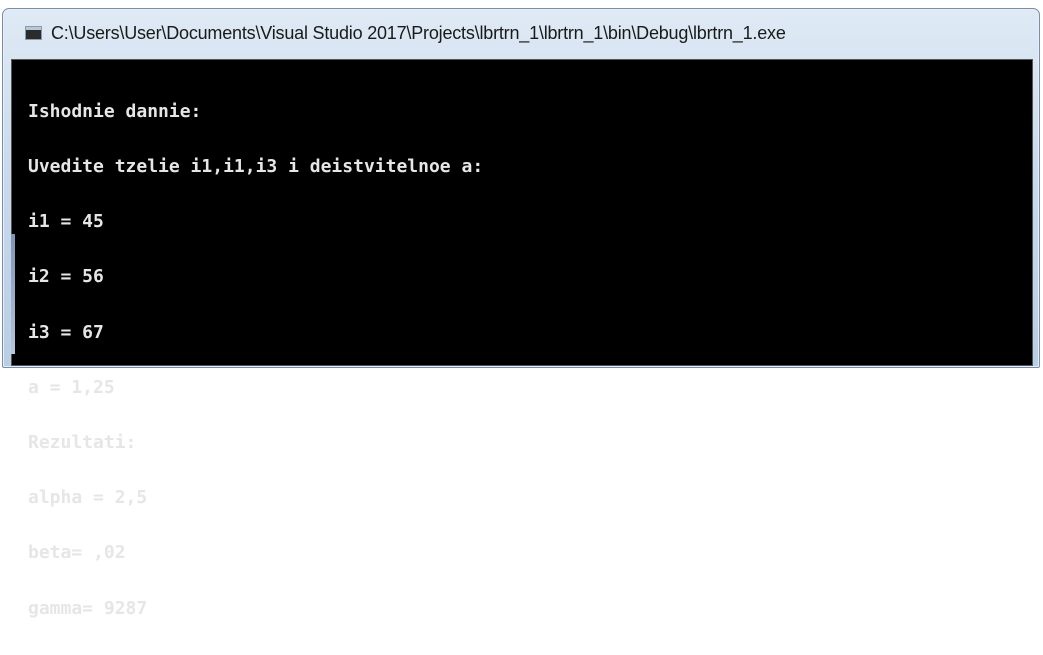 Image resolution: width=1043 pixels, height=655 pixels. I want to click on console-line: a = 1,25, so click(71, 387).